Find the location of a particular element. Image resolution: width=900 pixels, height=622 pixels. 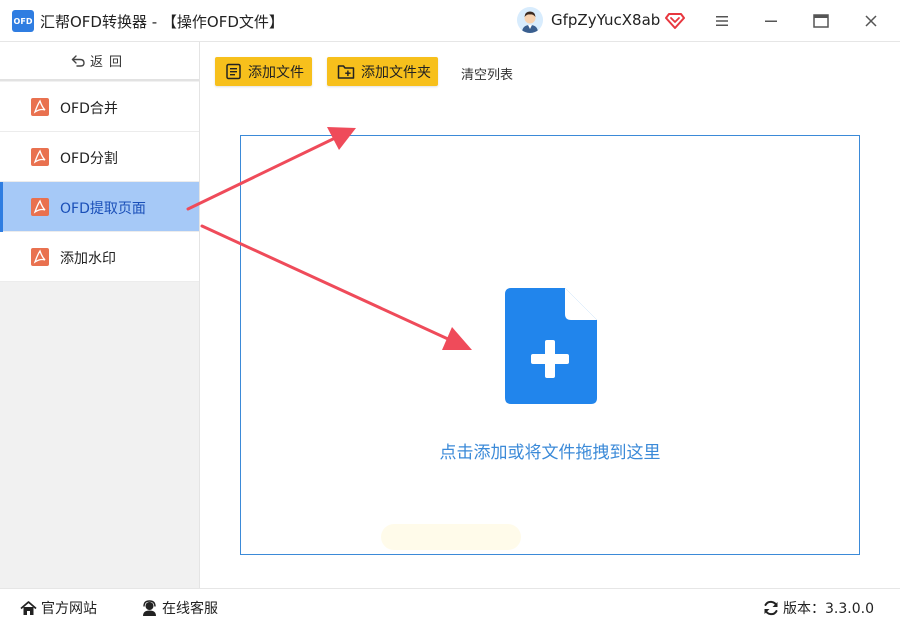

sidebar-item-ofd-merge: OFD合并 is located at coordinates (99, 107).